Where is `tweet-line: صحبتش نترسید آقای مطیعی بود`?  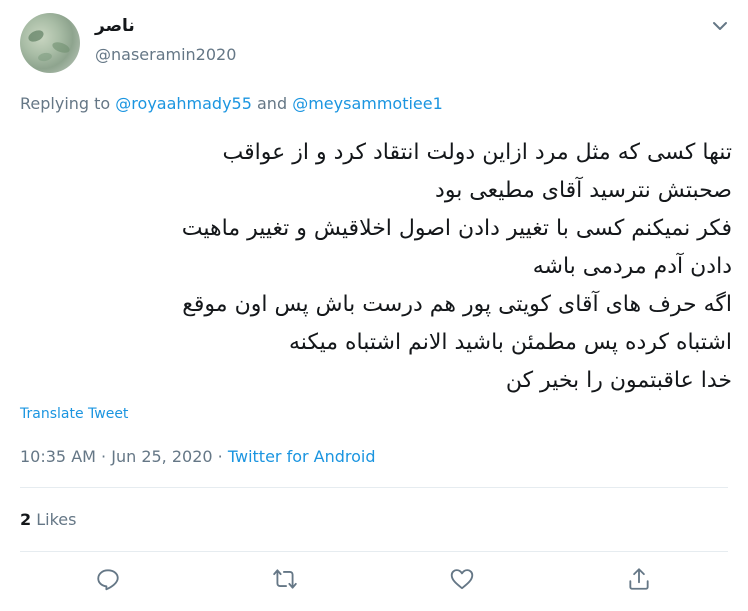
tweet-line: صحبتش نترسید آقای مطیعی بود is located at coordinates (583, 190).